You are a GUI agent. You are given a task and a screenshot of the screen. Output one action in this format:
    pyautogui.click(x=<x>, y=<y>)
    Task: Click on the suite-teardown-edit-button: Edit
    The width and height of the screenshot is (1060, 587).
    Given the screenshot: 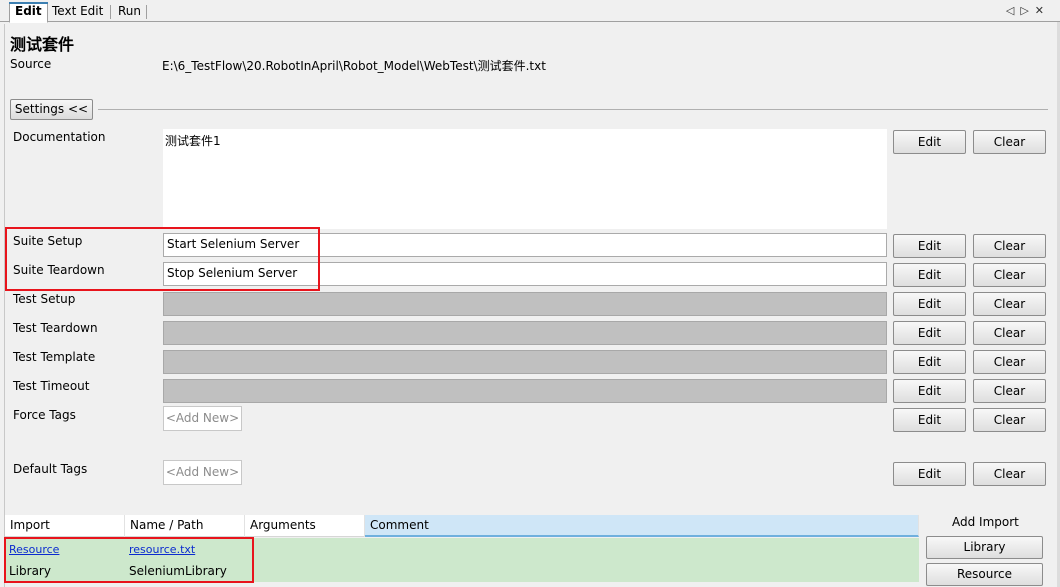 What is the action you would take?
    pyautogui.click(x=929, y=275)
    